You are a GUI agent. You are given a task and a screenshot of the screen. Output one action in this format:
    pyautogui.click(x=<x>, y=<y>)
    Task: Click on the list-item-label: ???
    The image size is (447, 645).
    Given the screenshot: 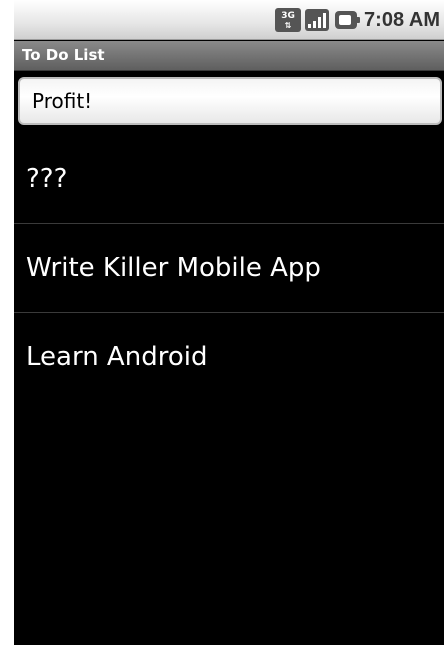 What is the action you would take?
    pyautogui.click(x=47, y=179)
    